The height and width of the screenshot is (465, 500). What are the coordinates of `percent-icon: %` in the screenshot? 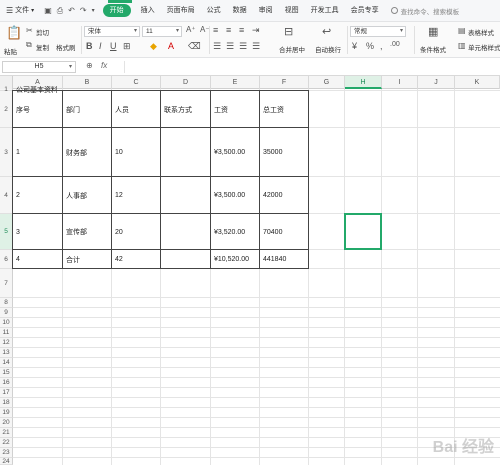 It's located at (370, 46).